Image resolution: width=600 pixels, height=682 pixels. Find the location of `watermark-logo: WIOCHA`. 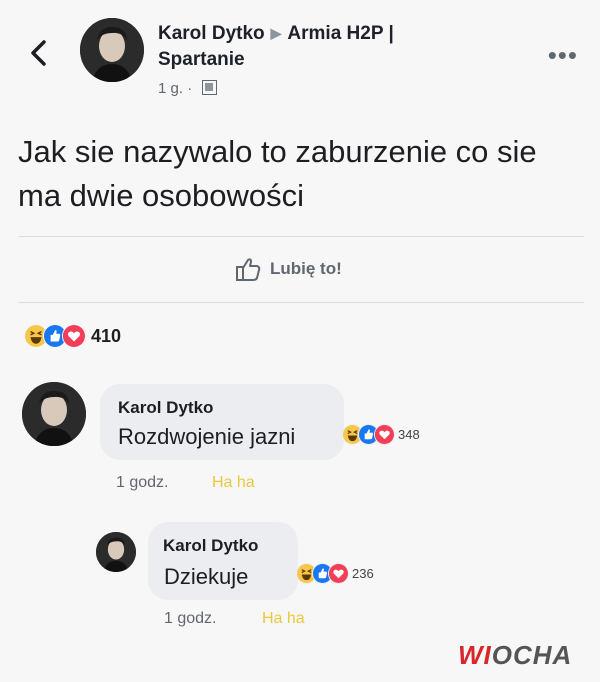

watermark-logo: WIOCHA is located at coordinates (515, 655).